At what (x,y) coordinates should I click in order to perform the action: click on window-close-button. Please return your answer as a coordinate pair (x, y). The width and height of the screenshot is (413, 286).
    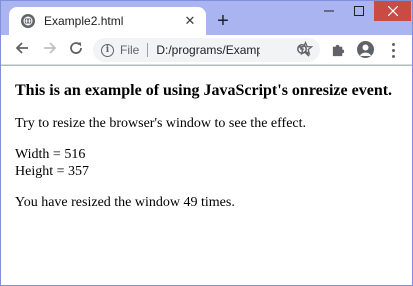
    Looking at the image, I should click on (392, 11).